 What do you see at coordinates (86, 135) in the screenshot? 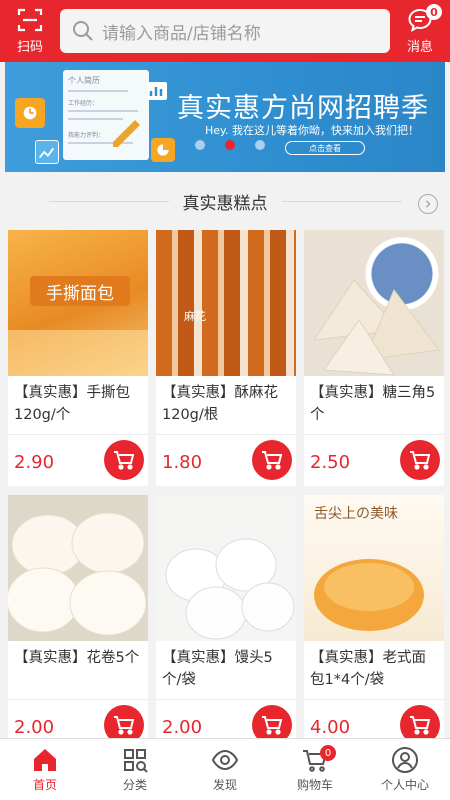
I see `resume-line-skill: 我能力评判：` at bounding box center [86, 135].